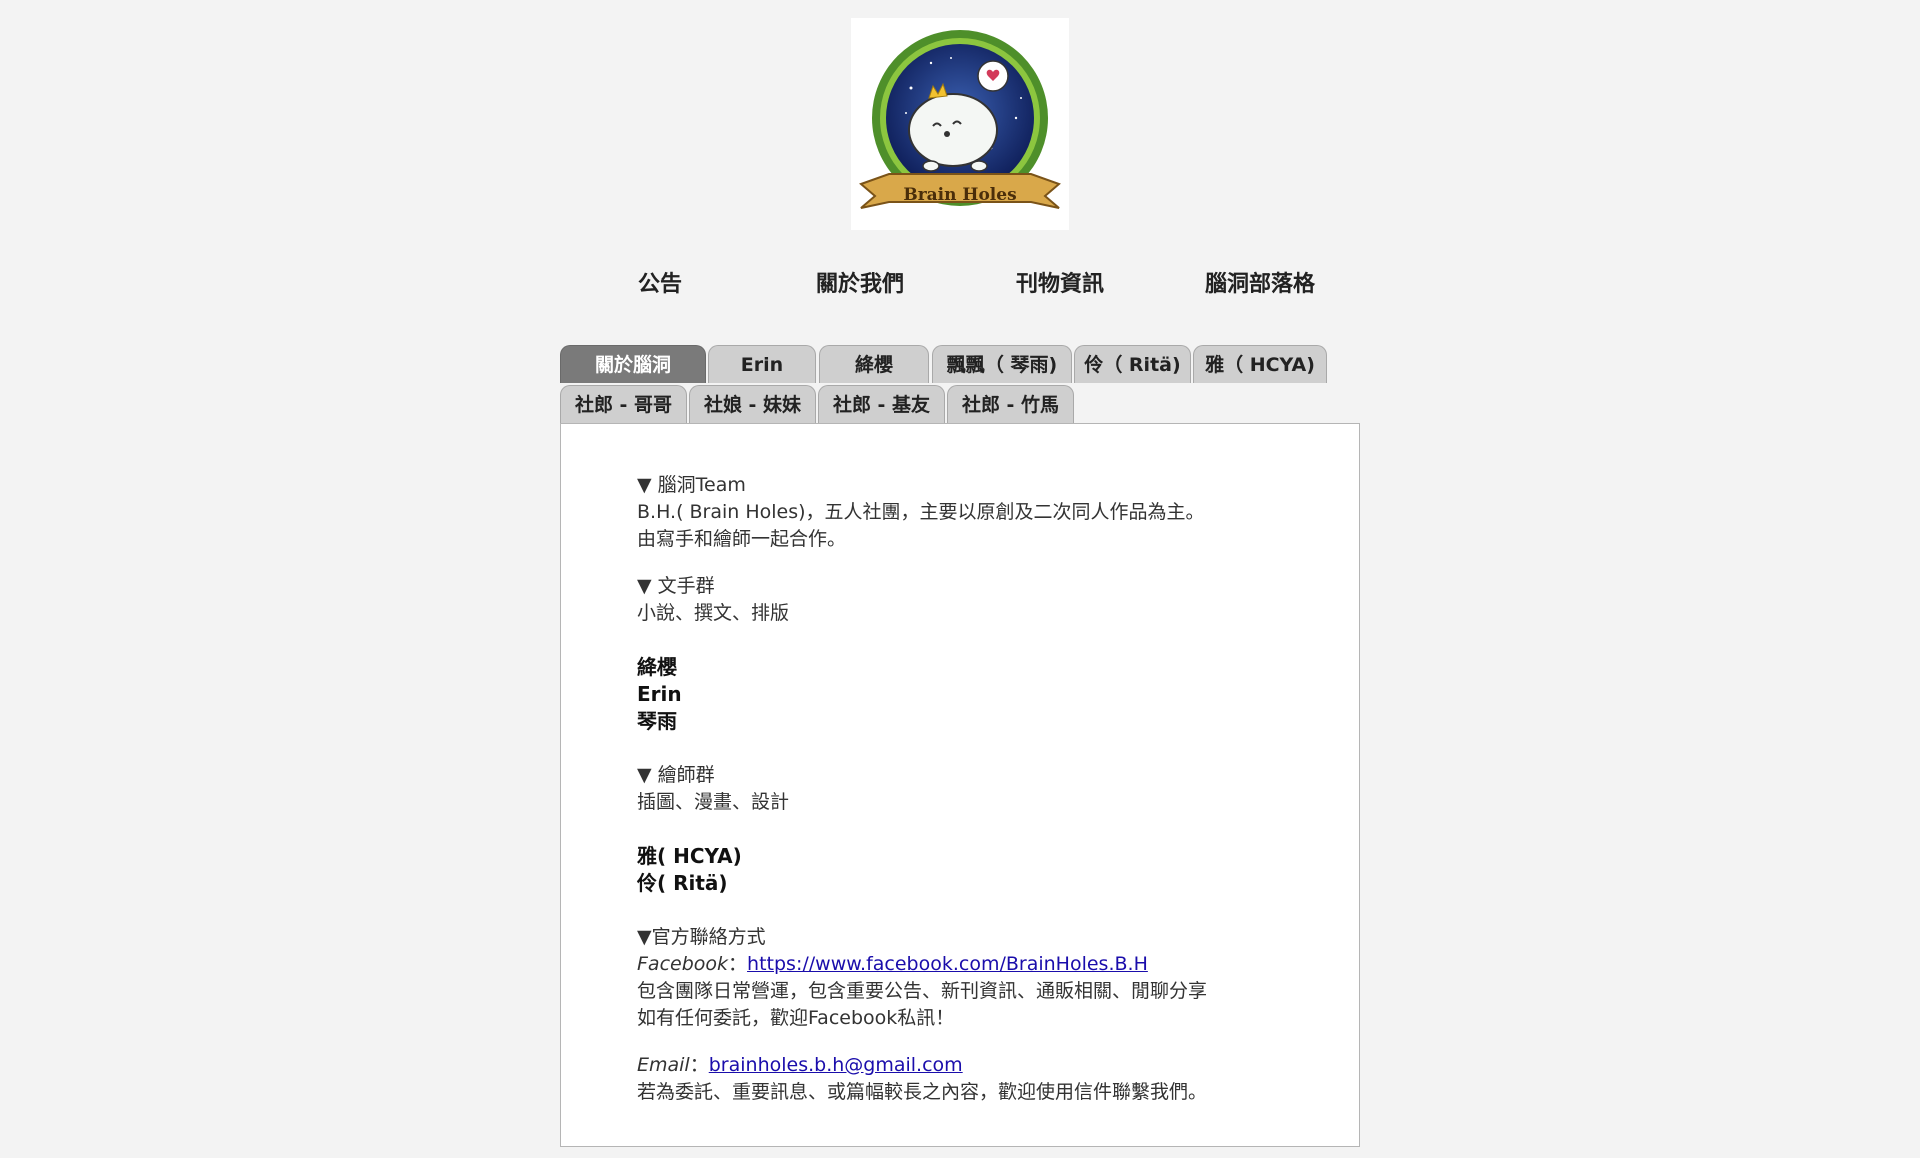 This screenshot has height=1158, width=1920. What do you see at coordinates (676, 586) in the screenshot?
I see `writers-heading: ▼ 文手群` at bounding box center [676, 586].